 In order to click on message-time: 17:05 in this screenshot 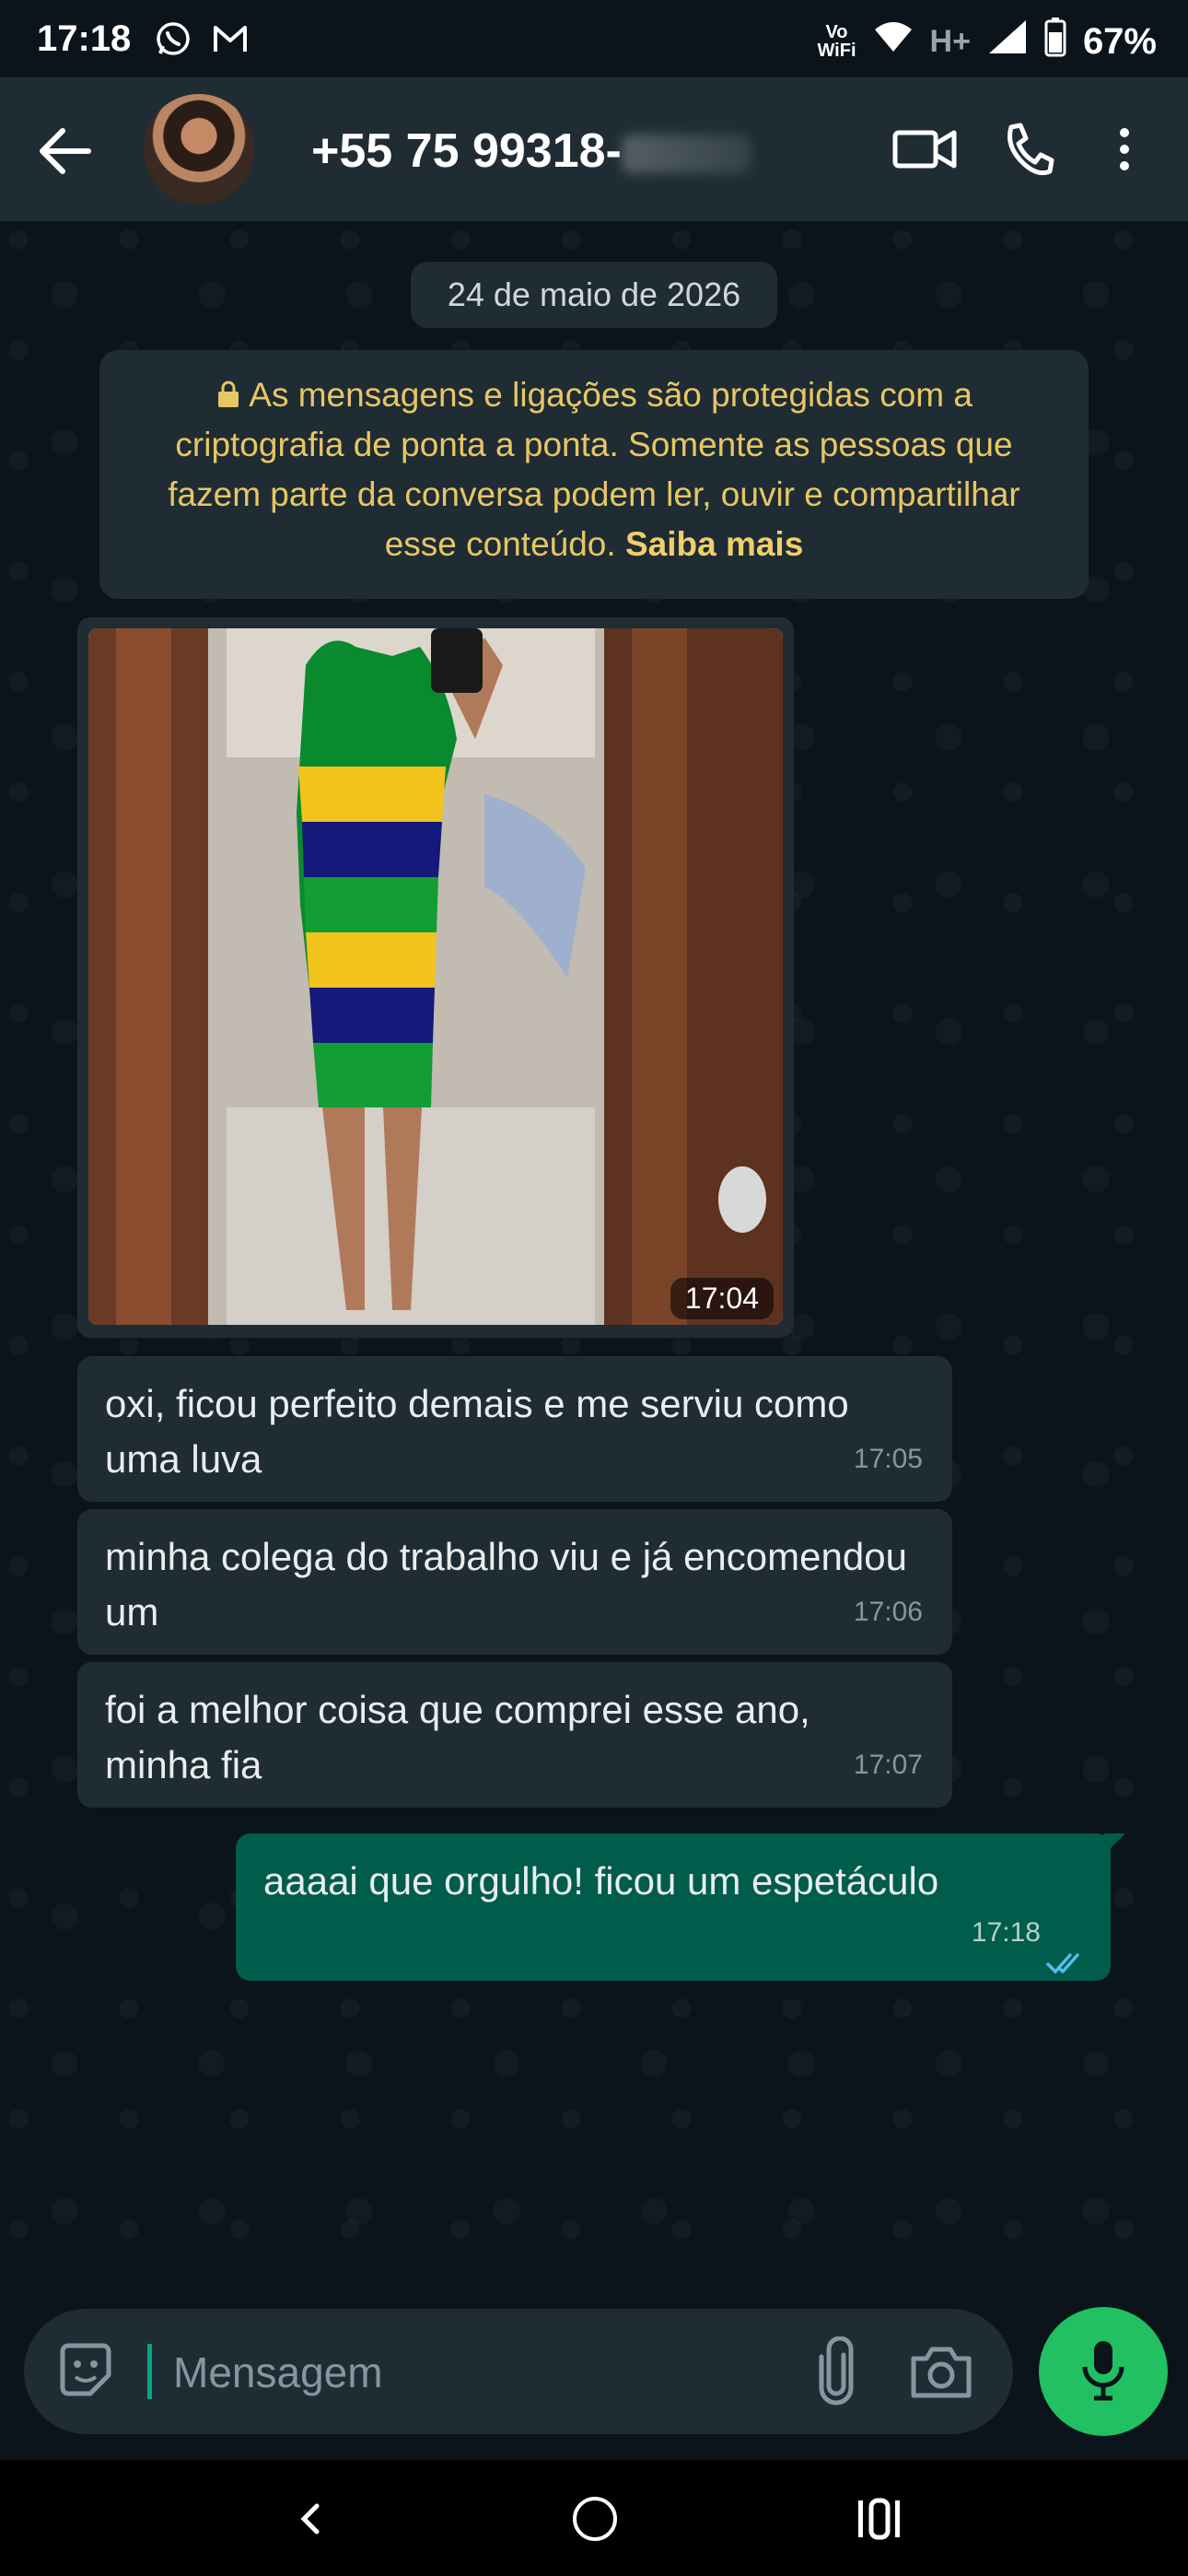, I will do `click(888, 1459)`.